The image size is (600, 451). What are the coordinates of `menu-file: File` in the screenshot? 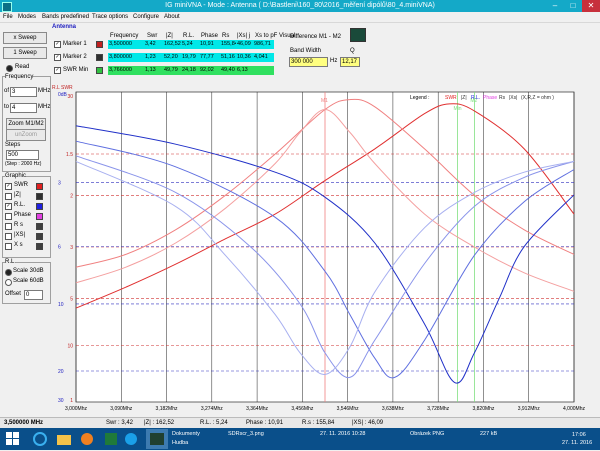 It's located at (8, 17).